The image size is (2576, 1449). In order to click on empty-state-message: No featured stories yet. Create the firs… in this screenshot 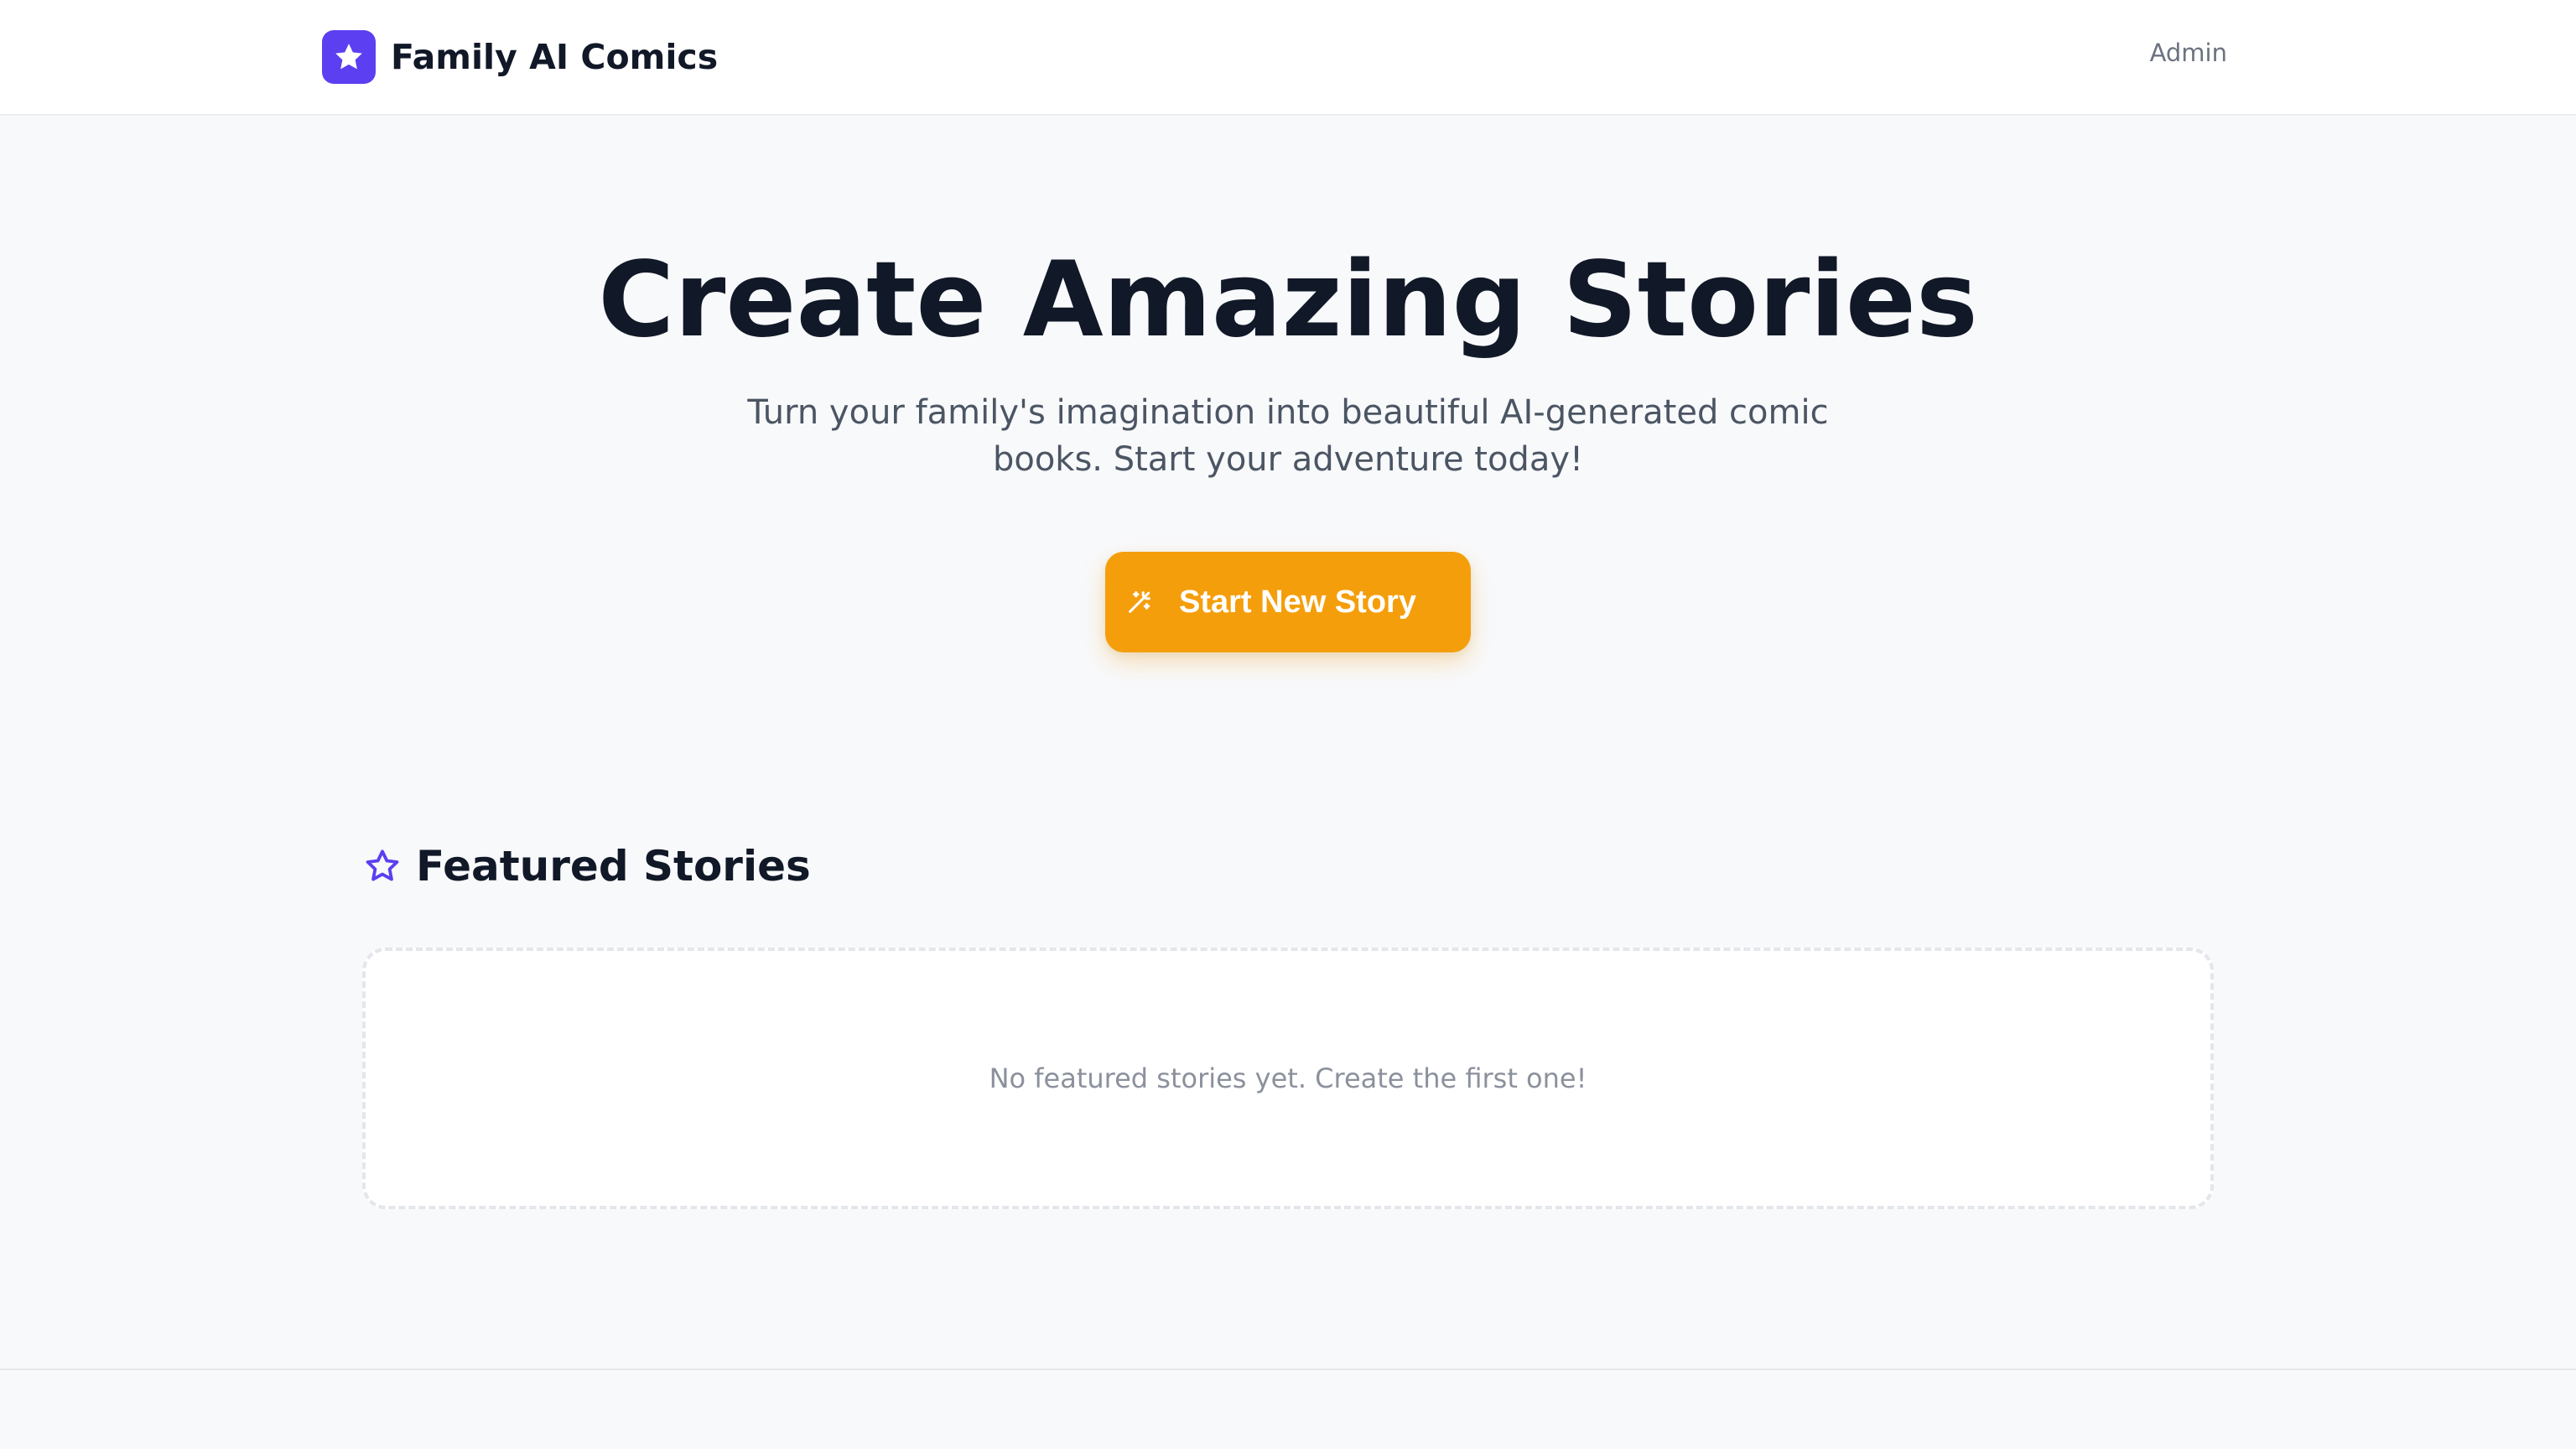, I will do `click(1288, 1078)`.